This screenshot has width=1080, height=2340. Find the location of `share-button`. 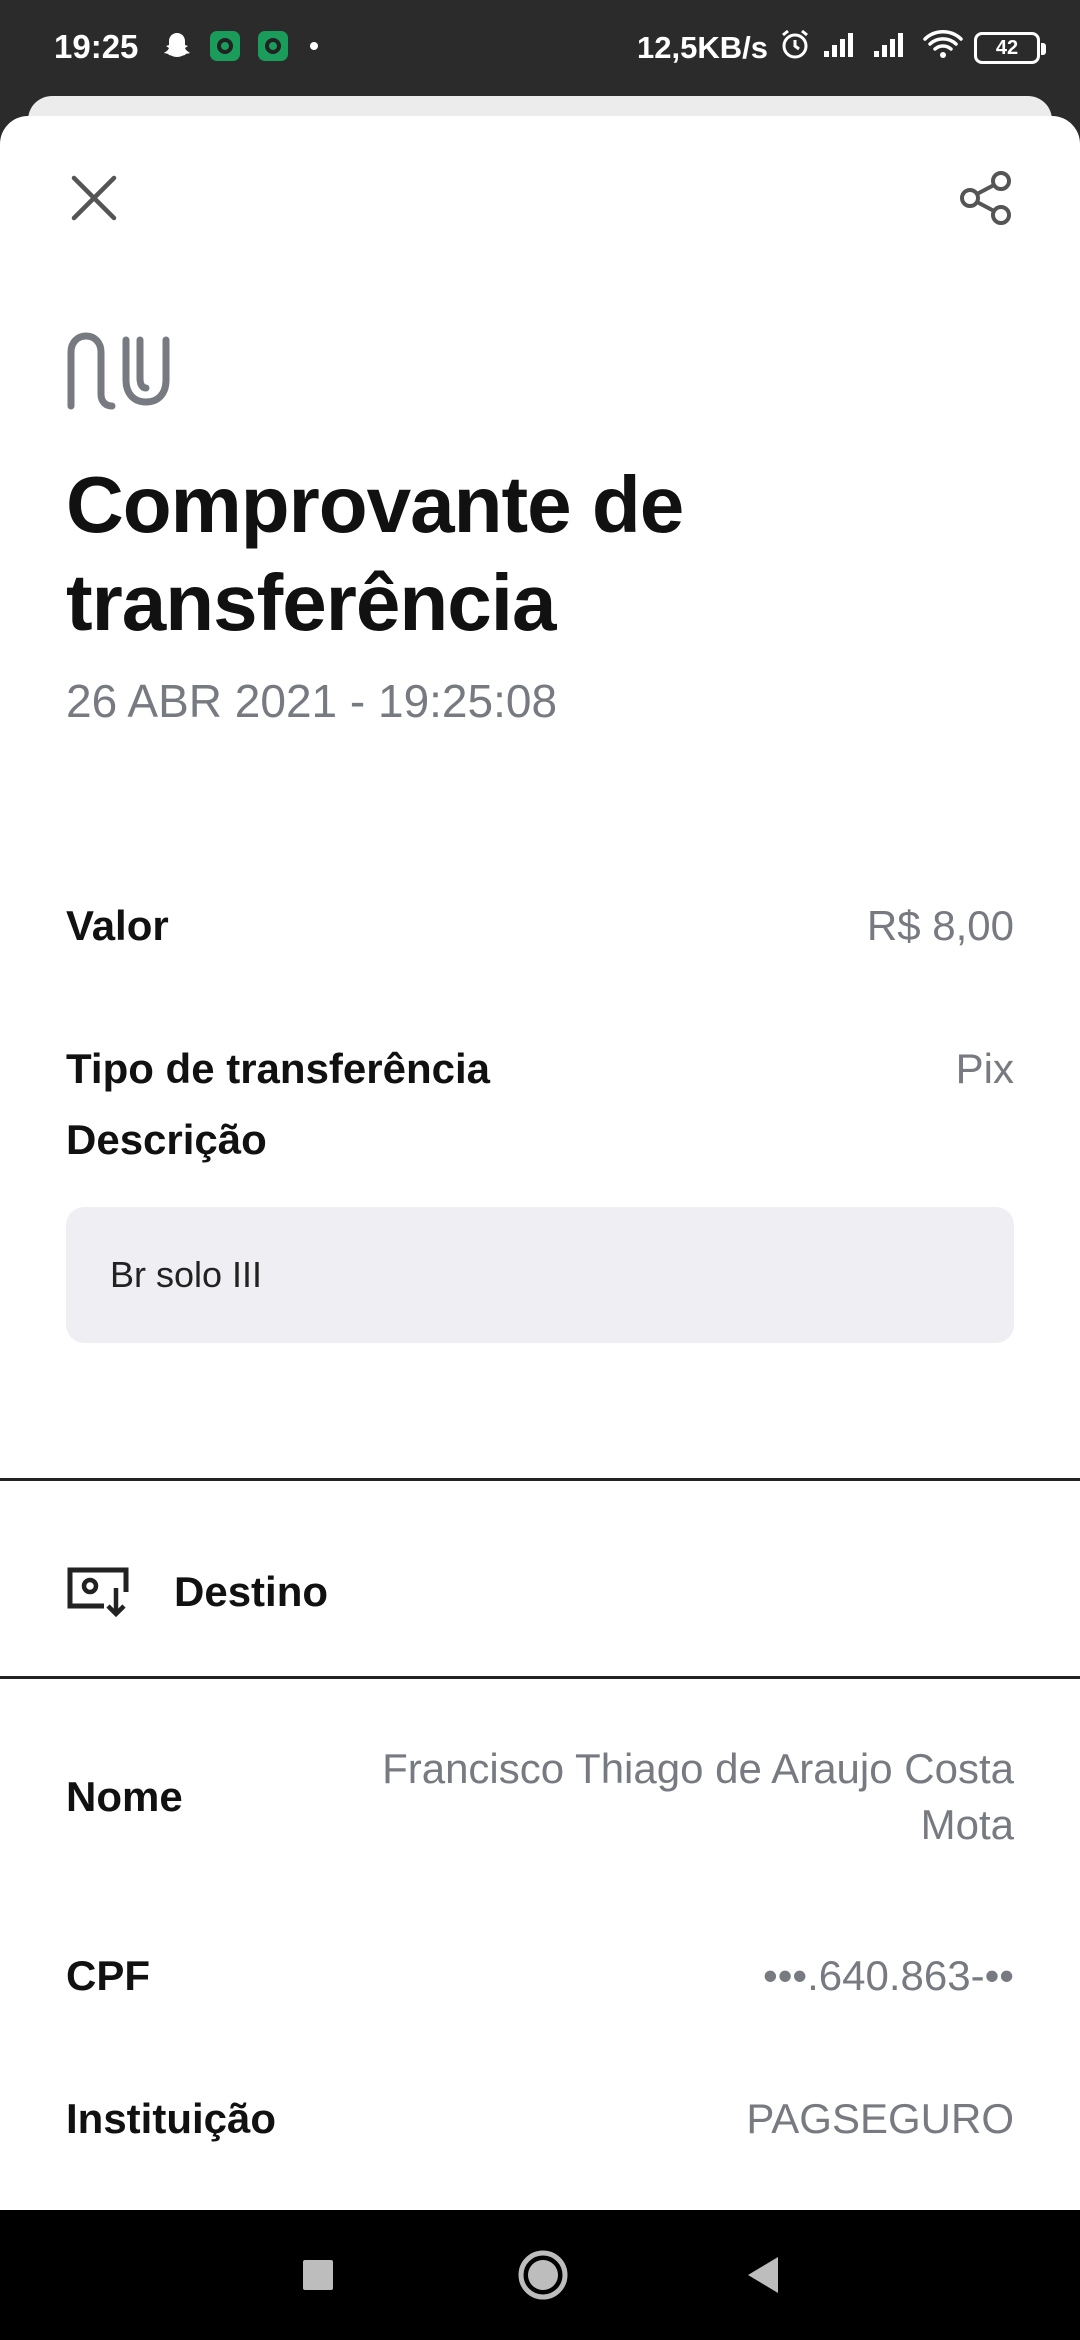

share-button is located at coordinates (986, 198).